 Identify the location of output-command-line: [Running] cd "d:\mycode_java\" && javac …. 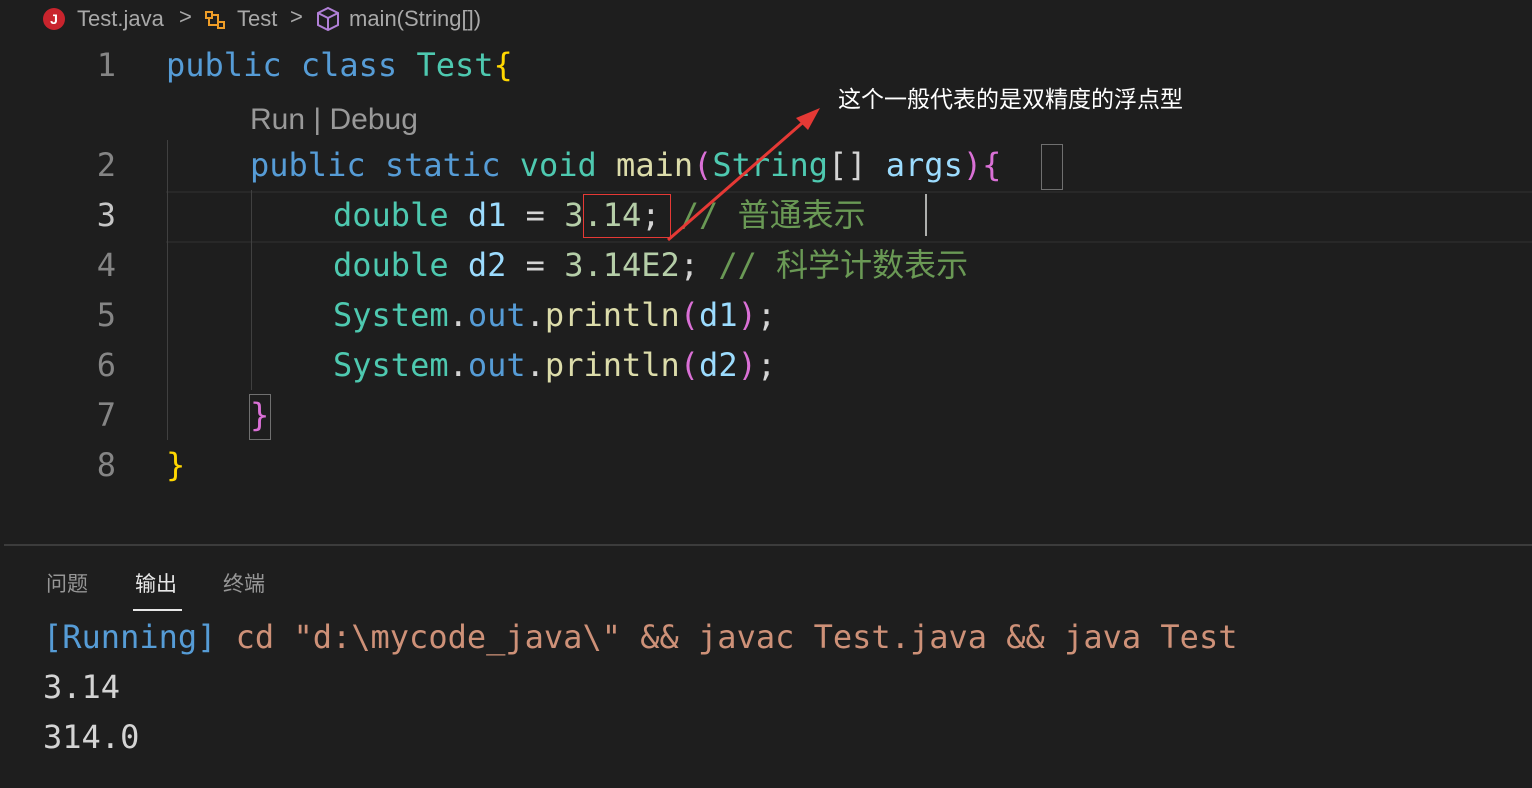
(640, 637).